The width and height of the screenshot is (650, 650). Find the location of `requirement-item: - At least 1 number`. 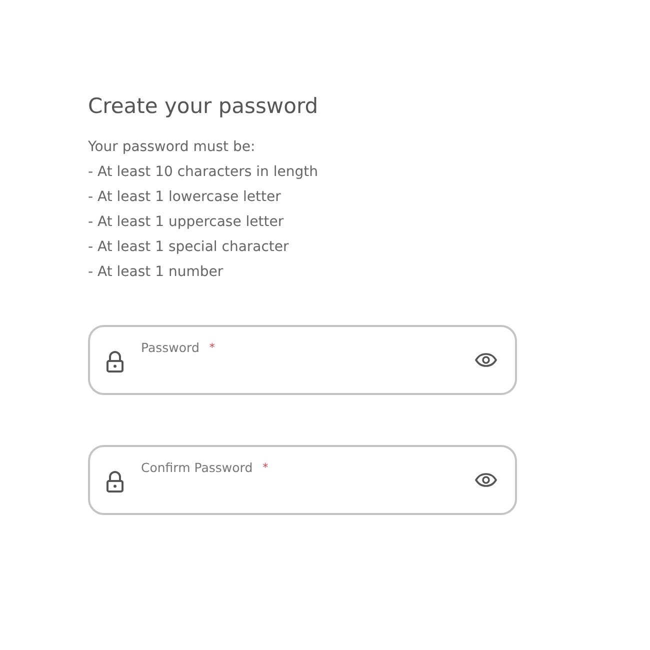

requirement-item: - At least 1 number is located at coordinates (156, 272).